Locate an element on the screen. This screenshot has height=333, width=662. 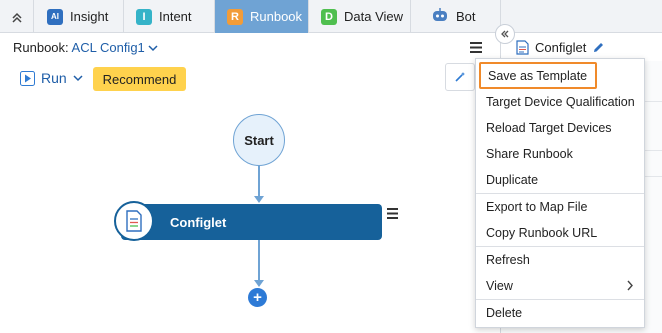
magic-wand-icon is located at coordinates (460, 77).